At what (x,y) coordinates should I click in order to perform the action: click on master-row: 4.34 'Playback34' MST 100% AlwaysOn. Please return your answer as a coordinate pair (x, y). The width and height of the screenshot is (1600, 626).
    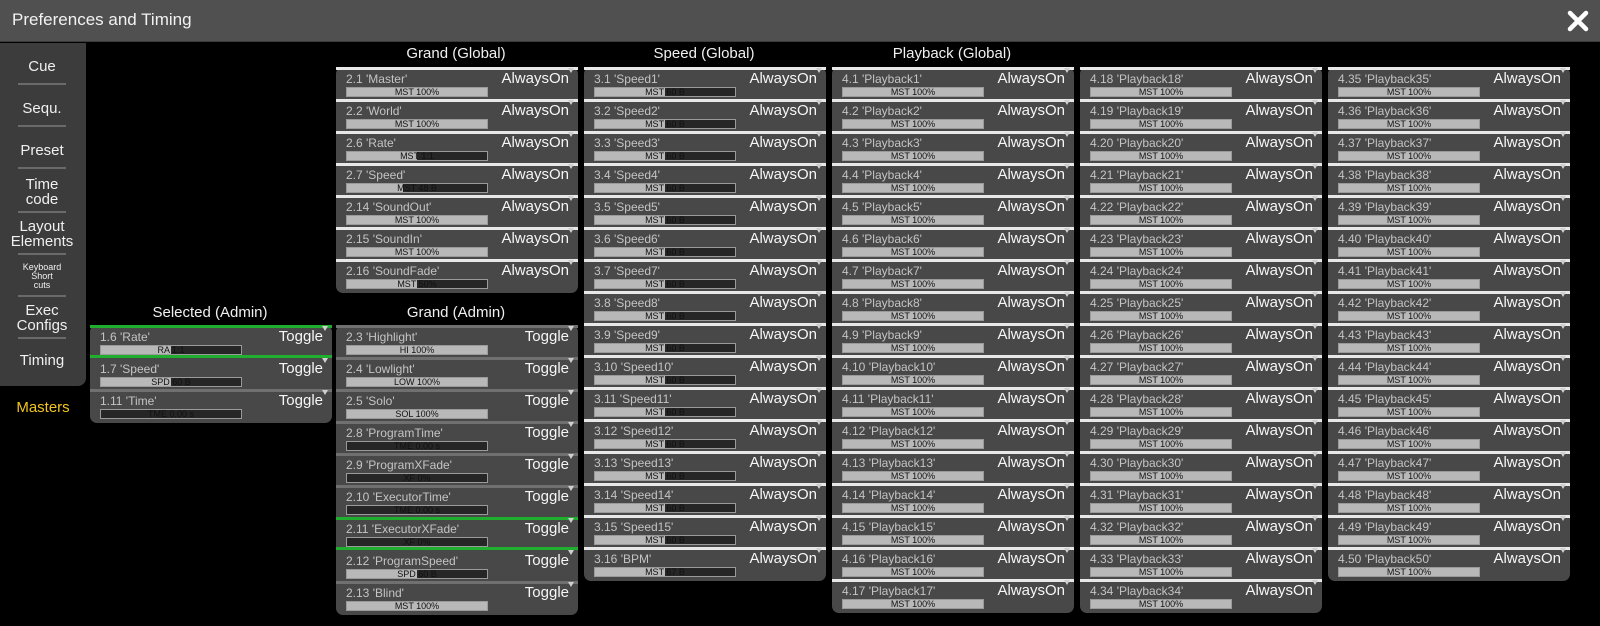
    Looking at the image, I should click on (1201, 595).